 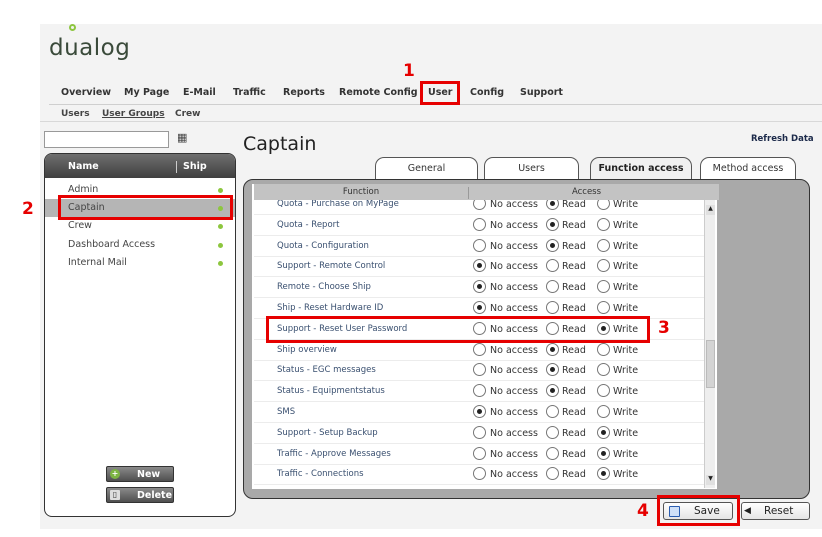 What do you see at coordinates (249, 94) in the screenshot?
I see `nav-traffic: Traffic` at bounding box center [249, 94].